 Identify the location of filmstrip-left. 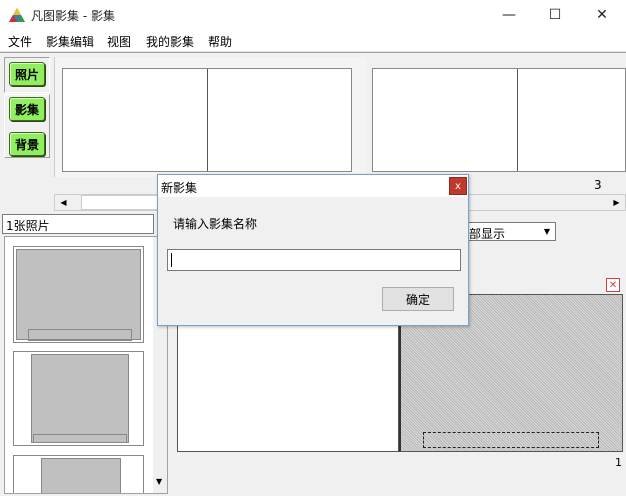
(207, 120).